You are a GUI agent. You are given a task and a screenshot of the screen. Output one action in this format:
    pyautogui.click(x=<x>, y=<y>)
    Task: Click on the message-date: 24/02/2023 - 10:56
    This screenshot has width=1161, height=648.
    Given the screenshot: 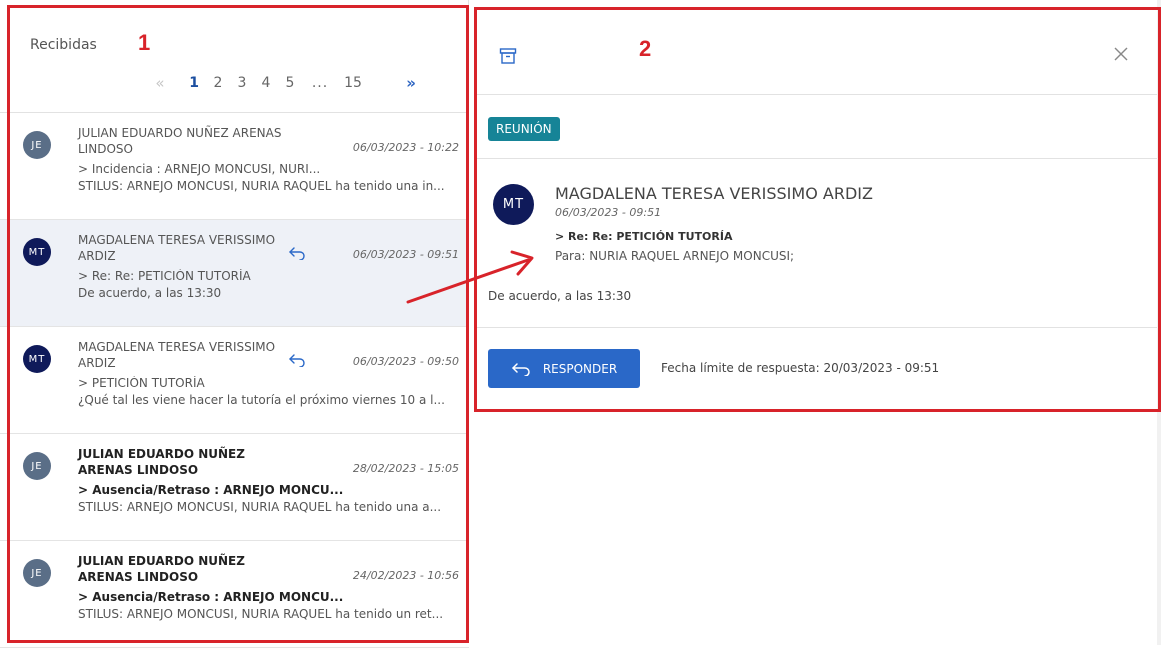 What is the action you would take?
    pyautogui.click(x=405, y=575)
    